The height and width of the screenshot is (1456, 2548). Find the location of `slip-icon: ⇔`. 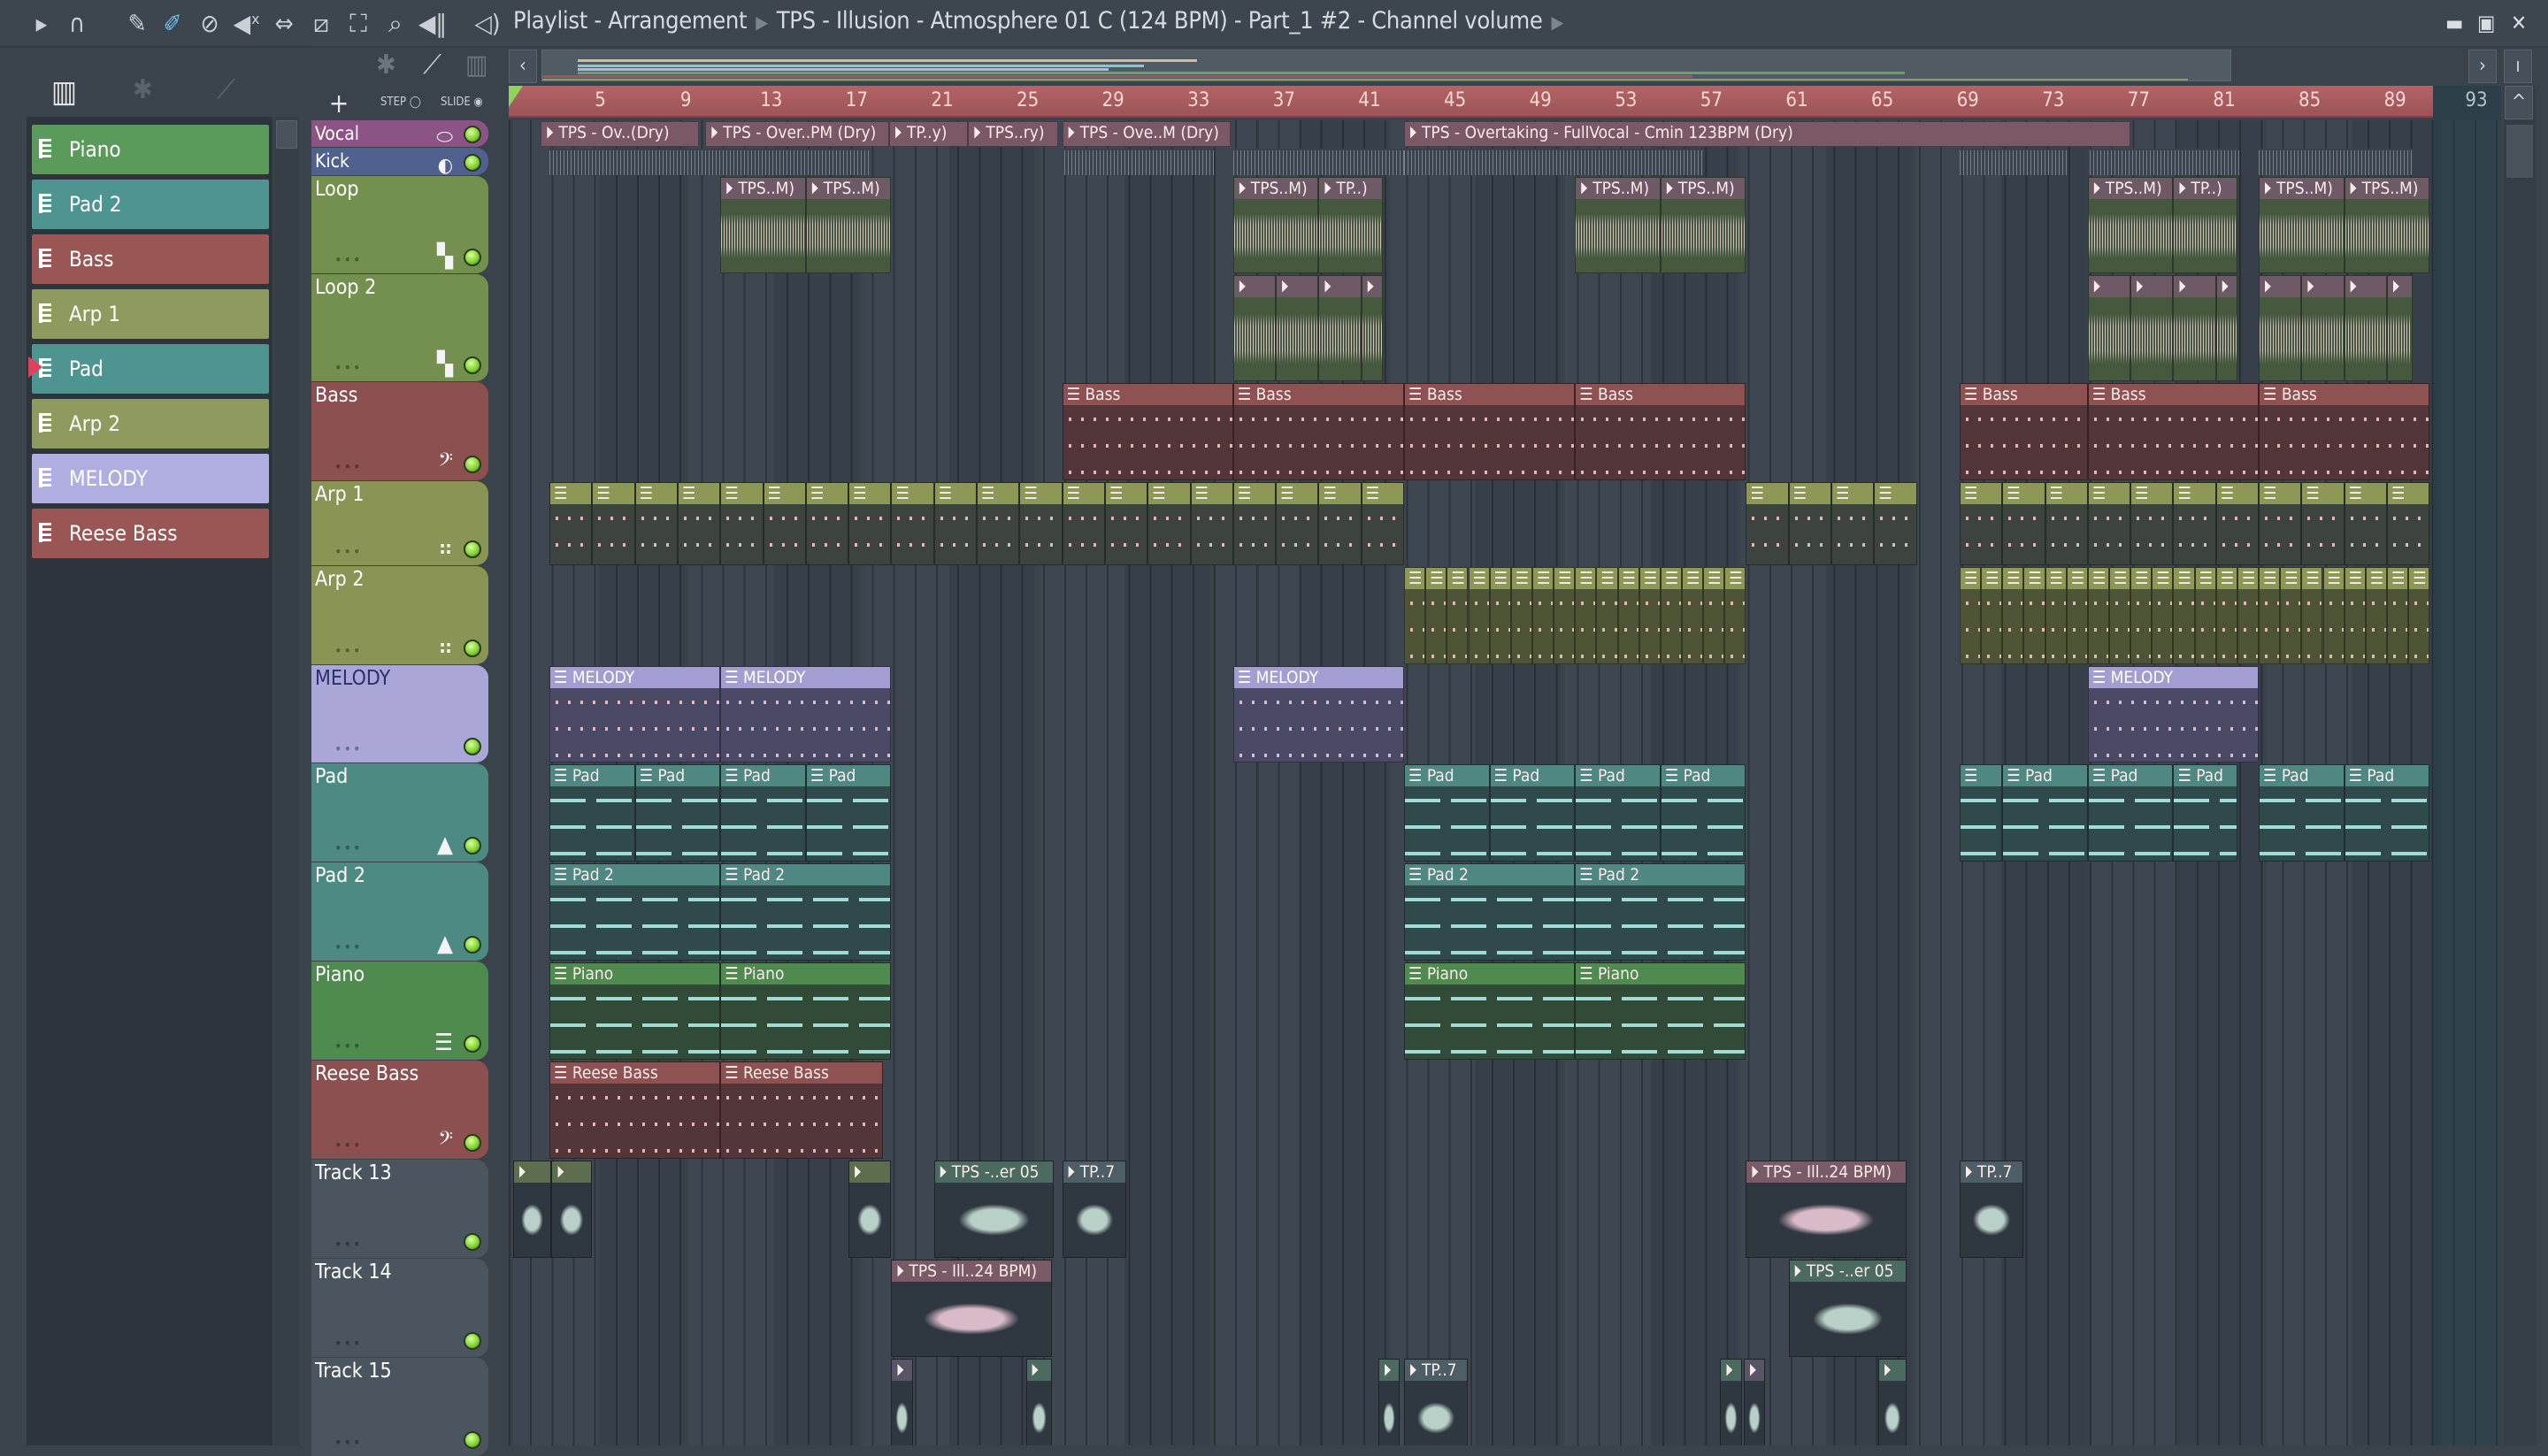

slip-icon: ⇔ is located at coordinates (284, 24).